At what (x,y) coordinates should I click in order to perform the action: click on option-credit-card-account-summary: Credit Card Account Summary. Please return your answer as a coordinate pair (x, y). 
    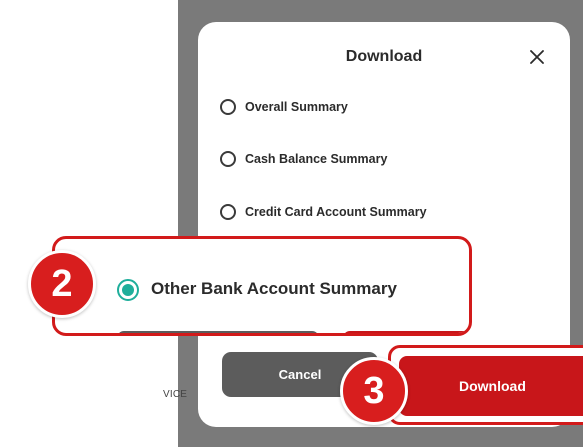
    Looking at the image, I should click on (323, 212).